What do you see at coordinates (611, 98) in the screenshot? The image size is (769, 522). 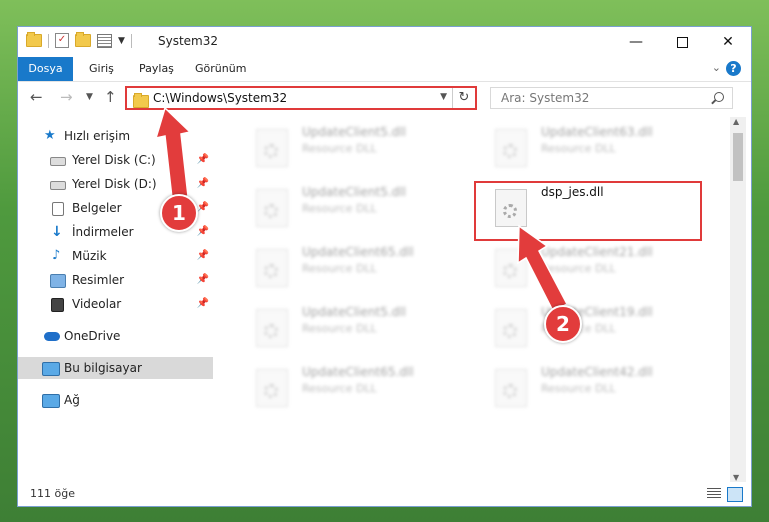 I see `search-box: Ara: System32` at bounding box center [611, 98].